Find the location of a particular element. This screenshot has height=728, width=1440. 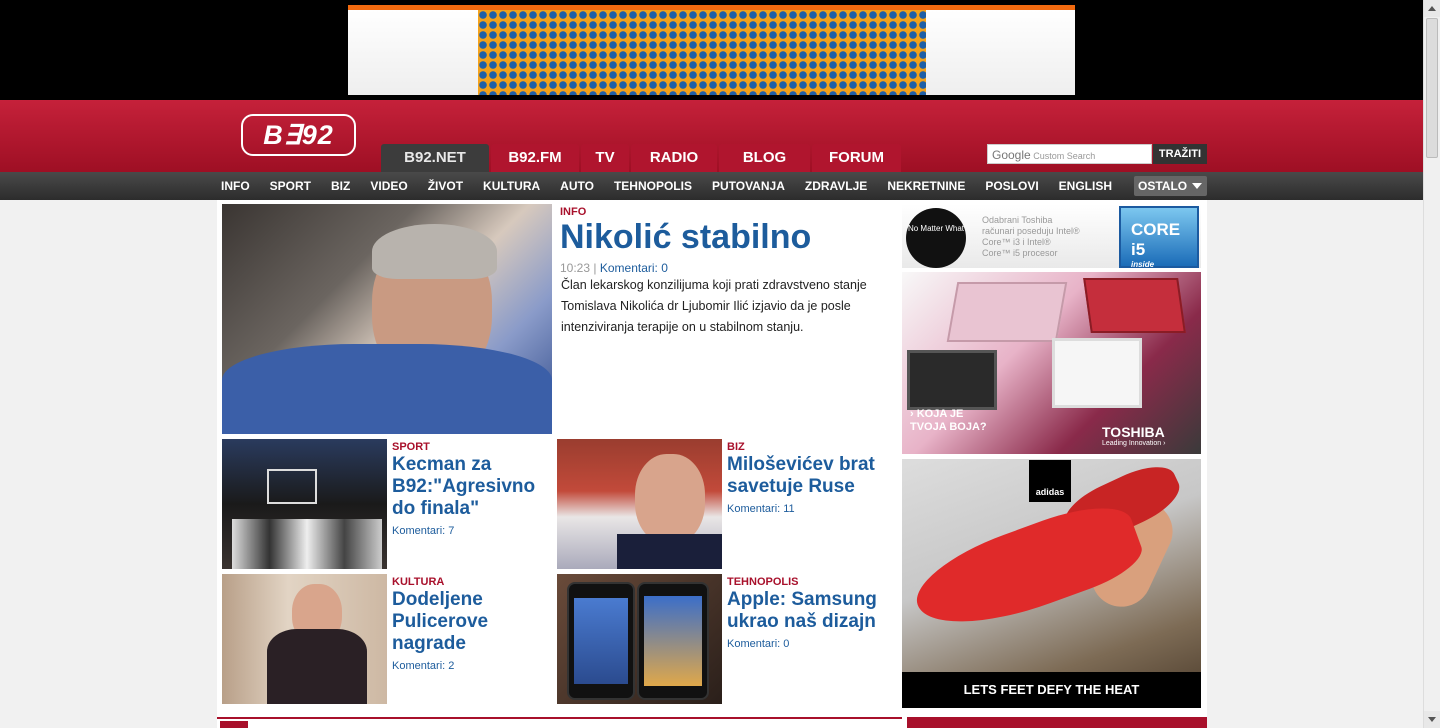

story-image-sport is located at coordinates (304, 504).